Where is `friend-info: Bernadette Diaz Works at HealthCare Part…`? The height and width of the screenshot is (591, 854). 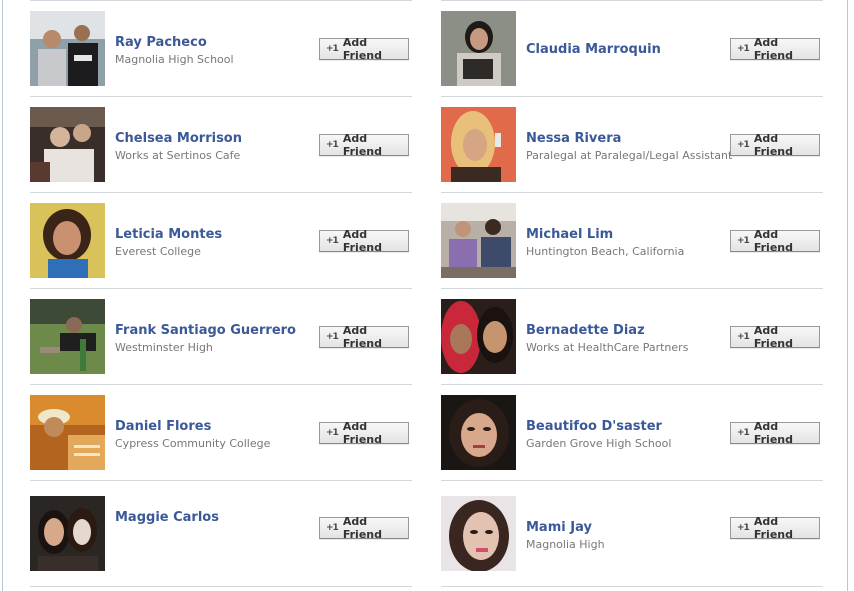
friend-info: Bernadette Diaz Works at HealthCare Part… is located at coordinates (607, 339).